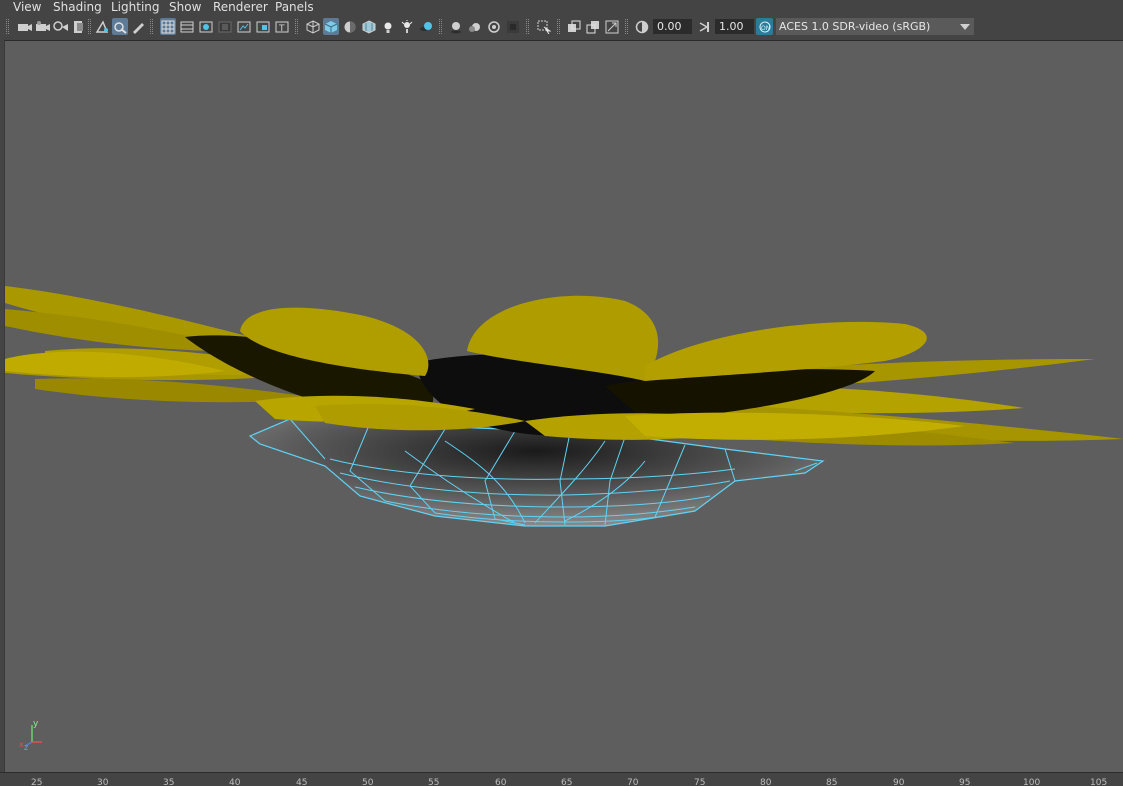 Image resolution: width=1123 pixels, height=786 pixels. I want to click on motion-blur-icon, so click(456, 26).